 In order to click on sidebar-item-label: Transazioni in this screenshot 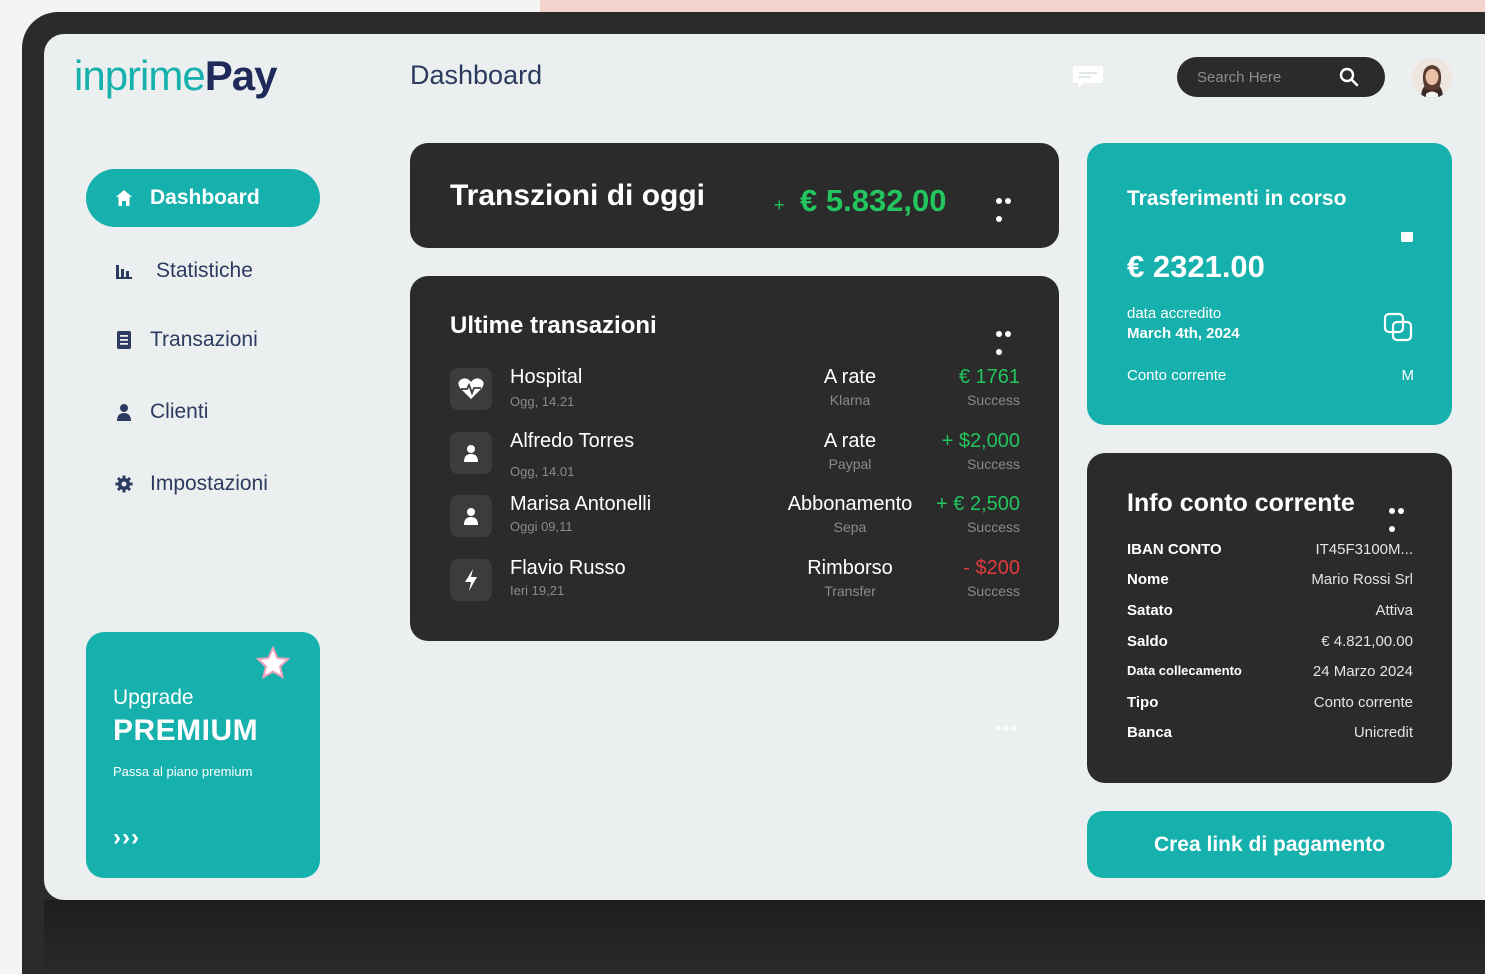, I will do `click(204, 339)`.